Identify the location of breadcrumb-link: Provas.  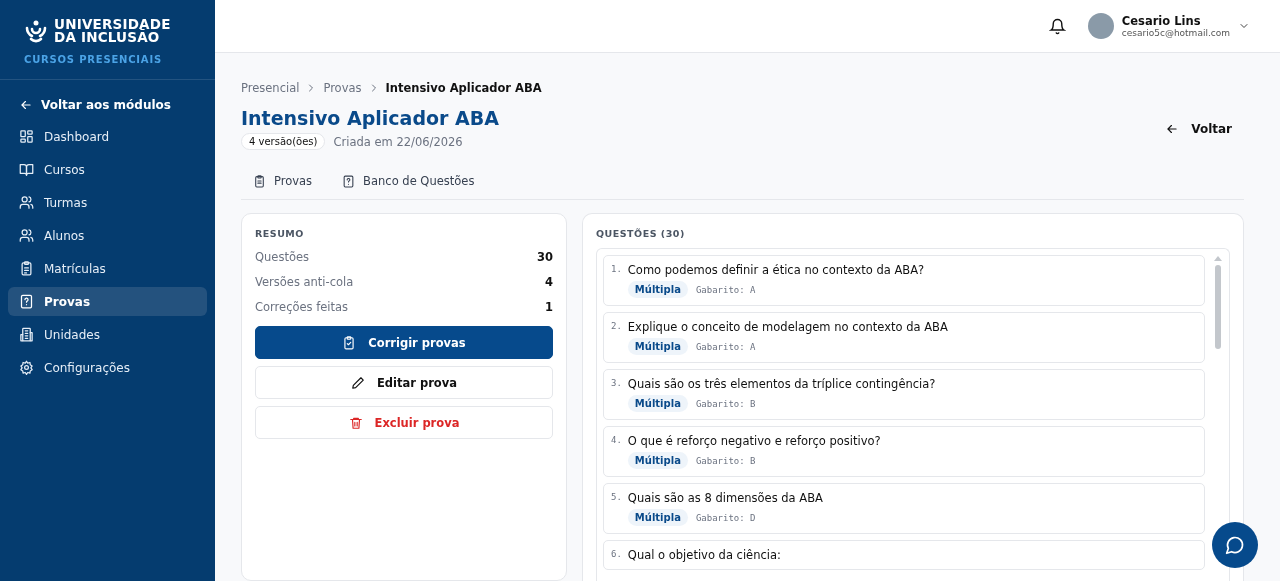
(342, 88).